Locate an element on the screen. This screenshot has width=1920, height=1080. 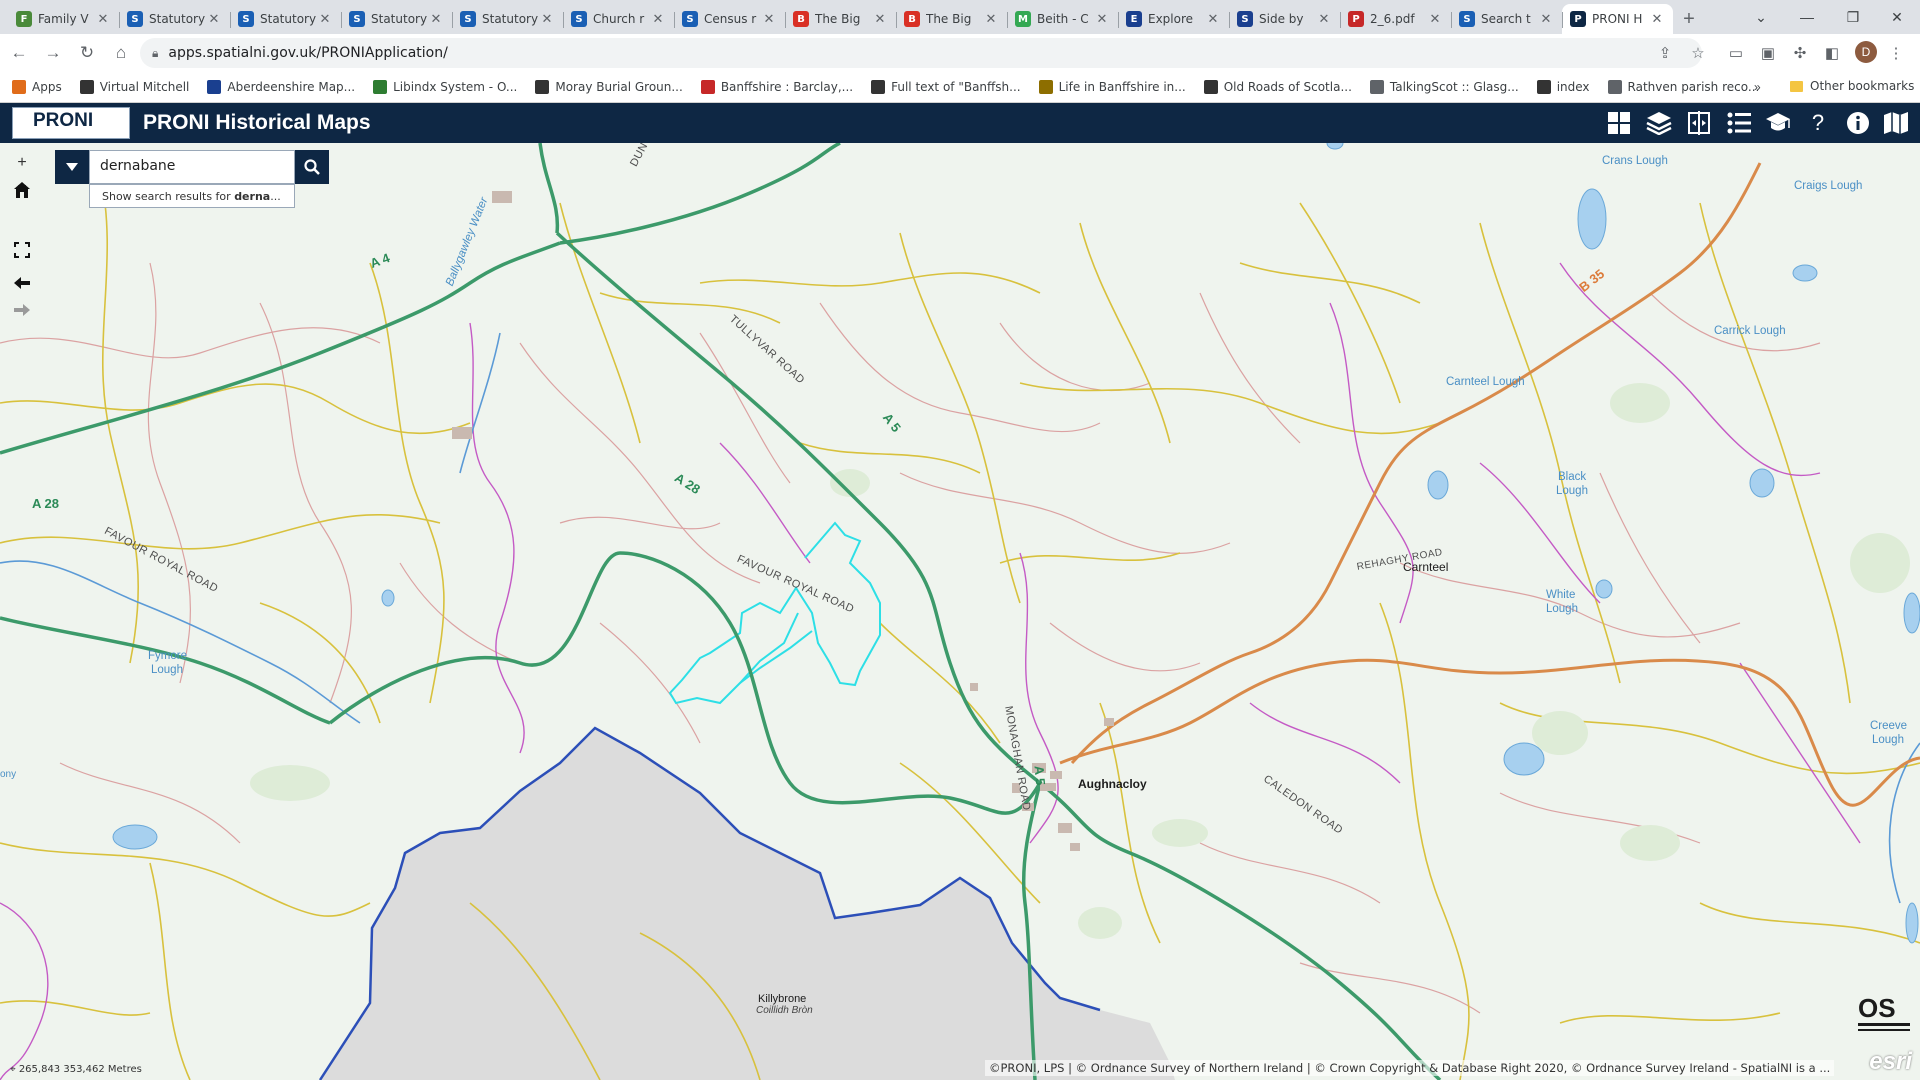
app-header: PRONI PRONI Historical Maps ? is located at coordinates (960, 123).